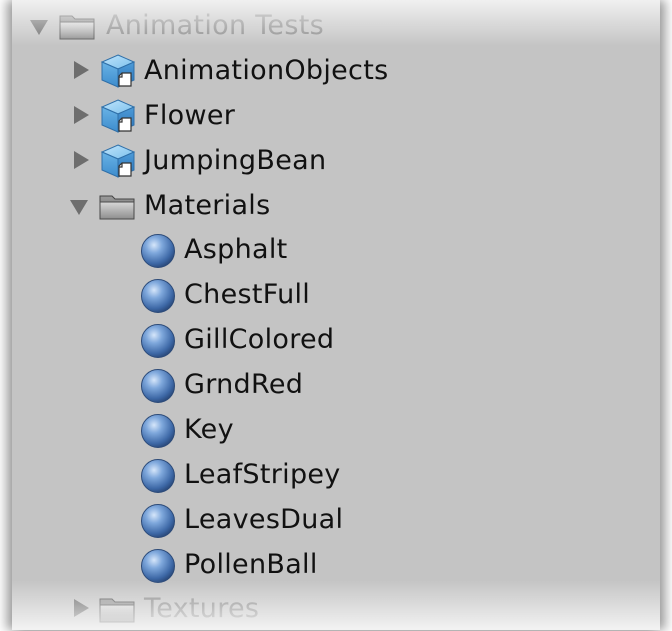  Describe the element at coordinates (336, 430) in the screenshot. I see `tree-item-material-key: Key` at that location.